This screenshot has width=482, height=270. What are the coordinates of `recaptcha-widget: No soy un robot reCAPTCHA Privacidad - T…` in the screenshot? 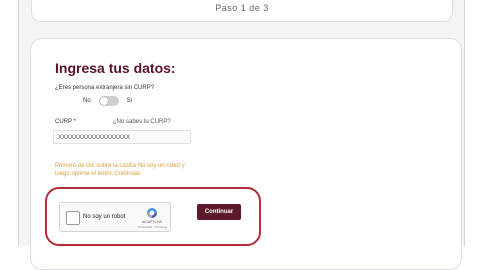 It's located at (115, 217).